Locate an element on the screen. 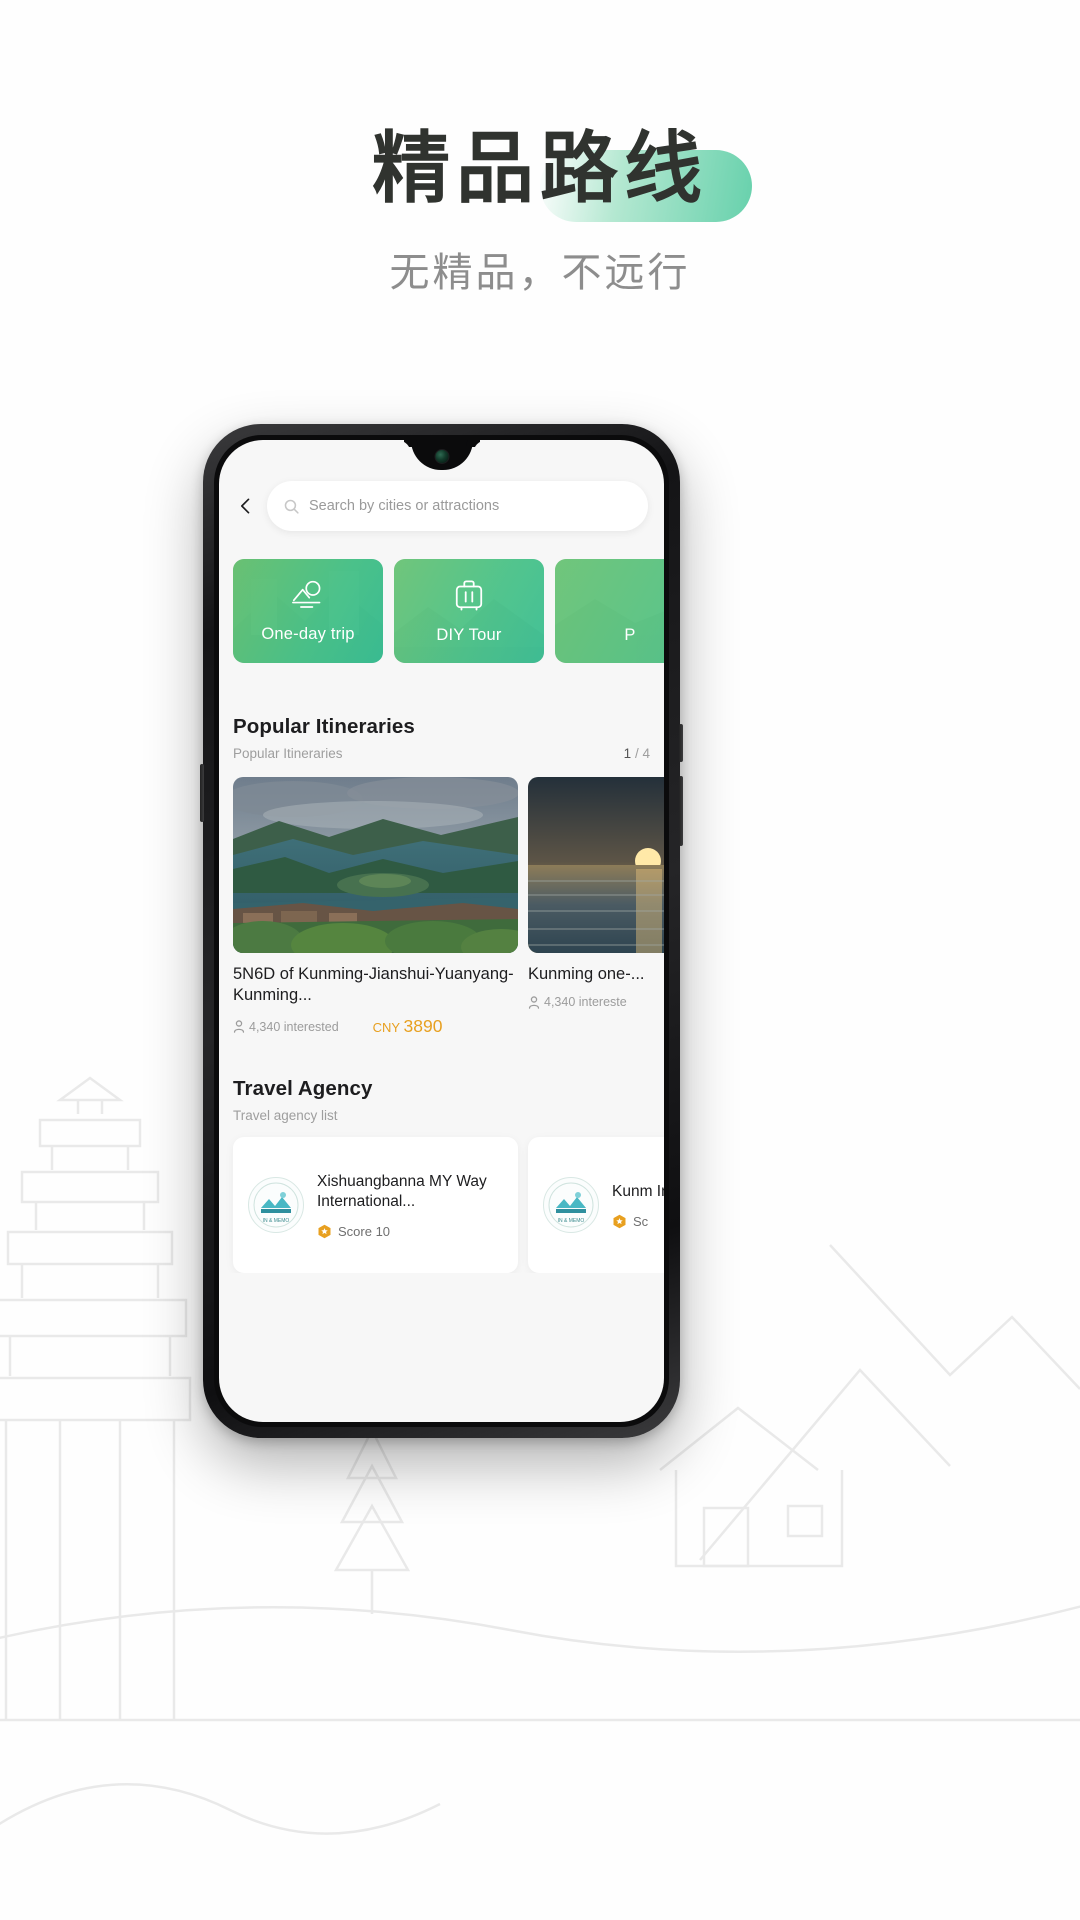  section-travel-agency: Travel Agency Travel agency list is located at coordinates (441, 1100).